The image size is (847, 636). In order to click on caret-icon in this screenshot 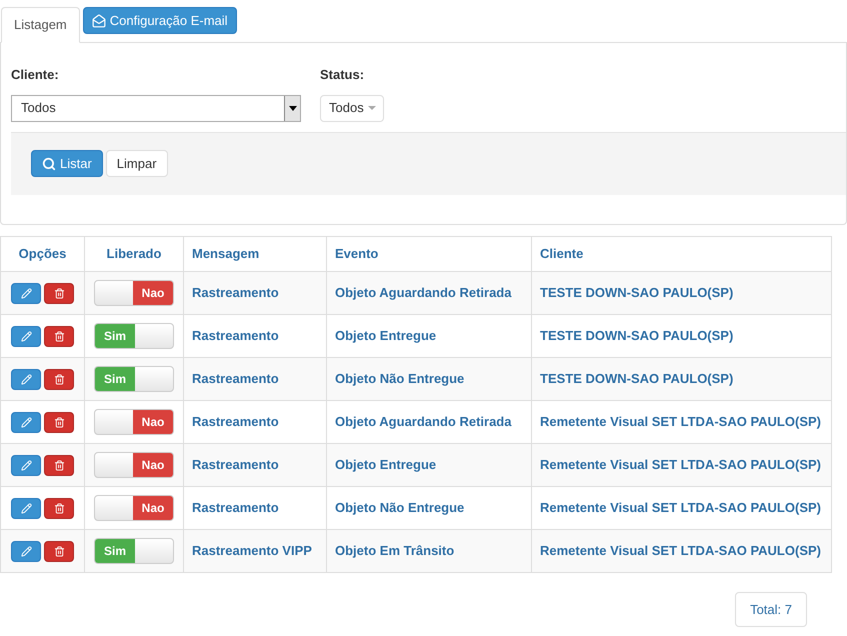, I will do `click(372, 108)`.